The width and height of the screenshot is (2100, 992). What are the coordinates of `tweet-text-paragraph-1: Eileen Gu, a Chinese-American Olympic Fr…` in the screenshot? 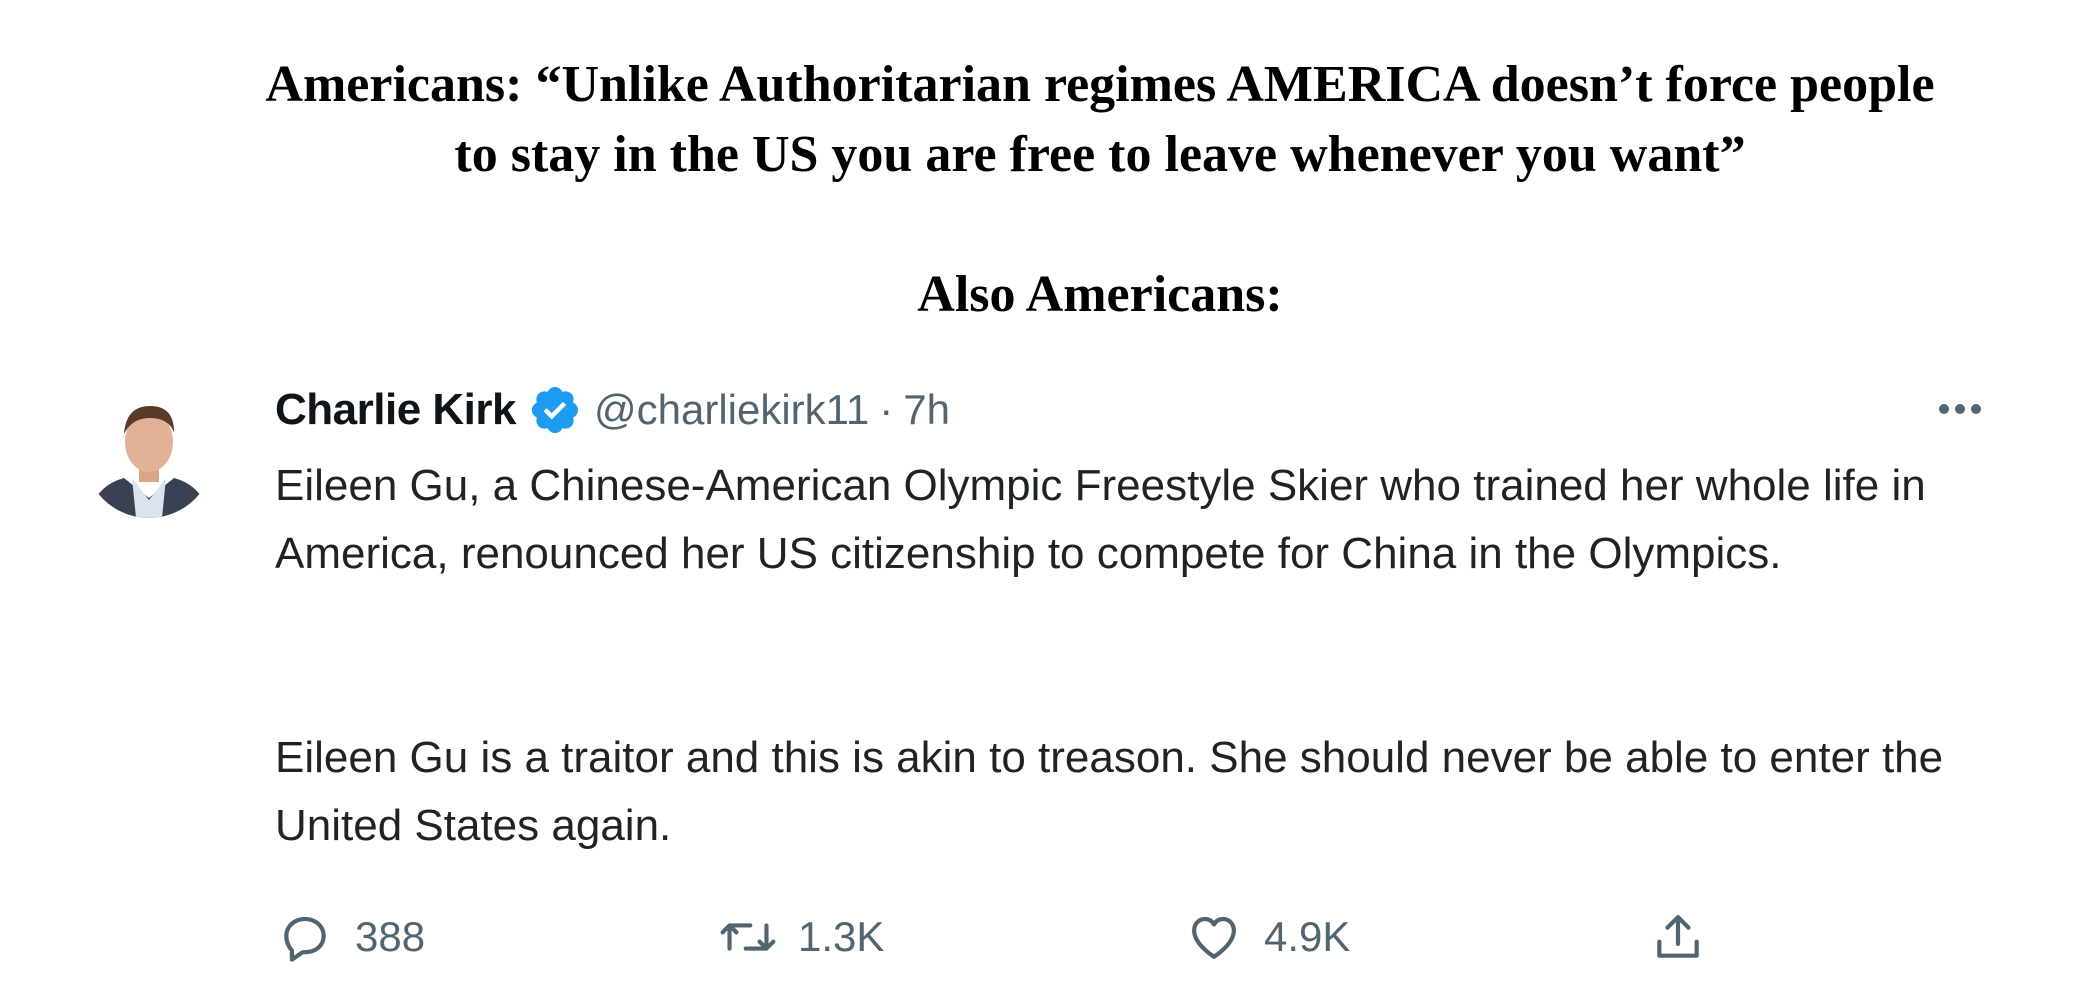 It's located at (1100, 519).